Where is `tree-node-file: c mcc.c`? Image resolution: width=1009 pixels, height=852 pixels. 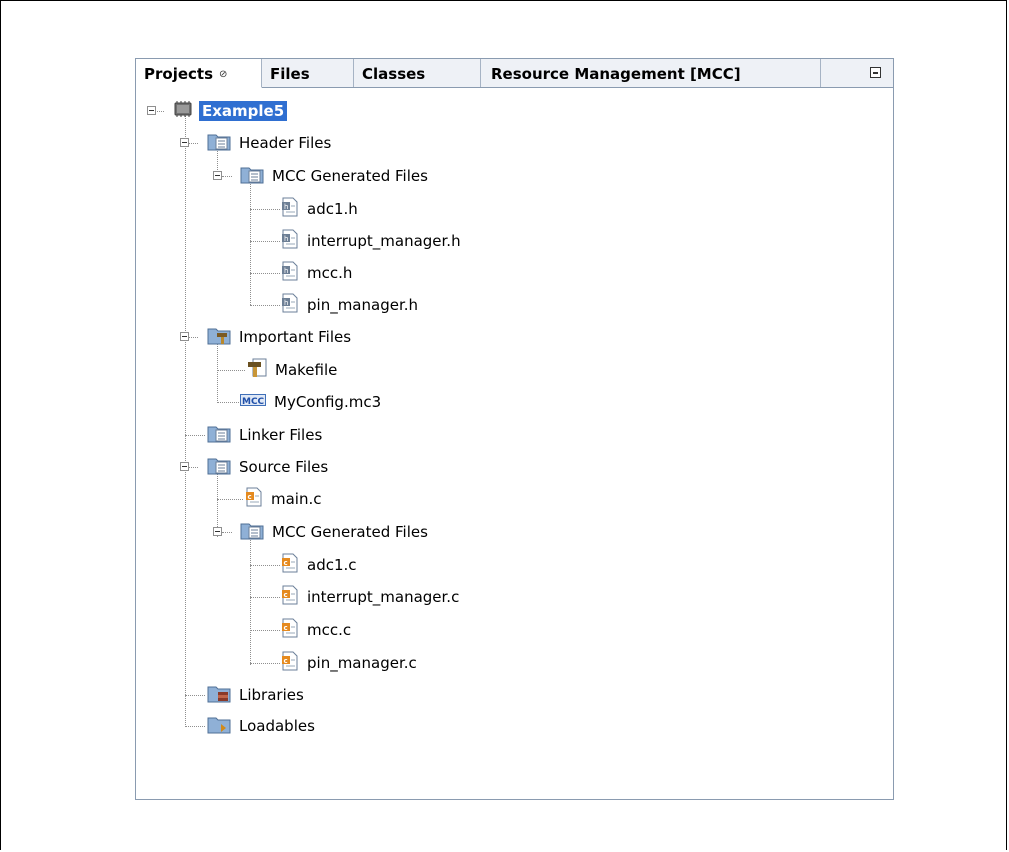
tree-node-file: c mcc.c is located at coordinates (317, 630).